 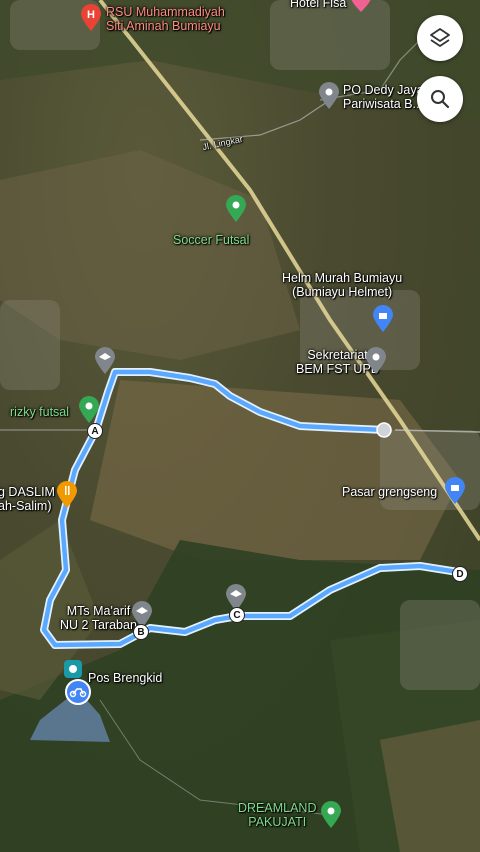 I want to click on school-pin-a, so click(x=105, y=363).